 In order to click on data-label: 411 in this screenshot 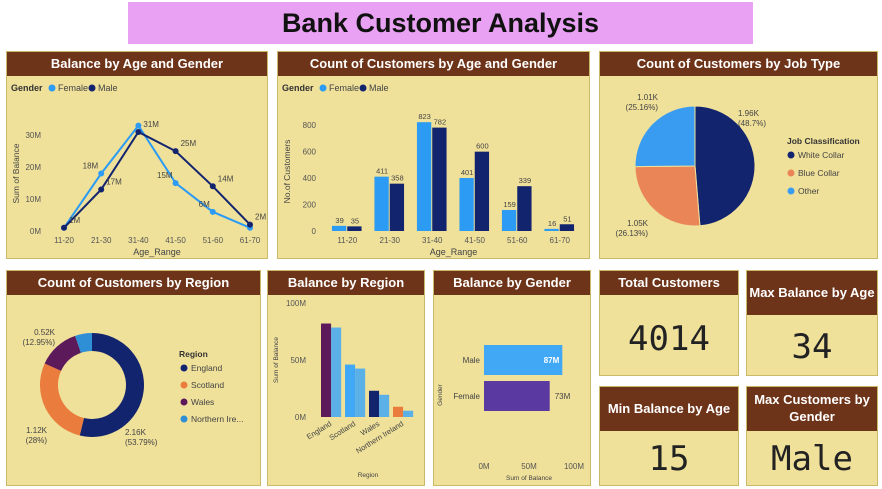, I will do `click(382, 171)`.